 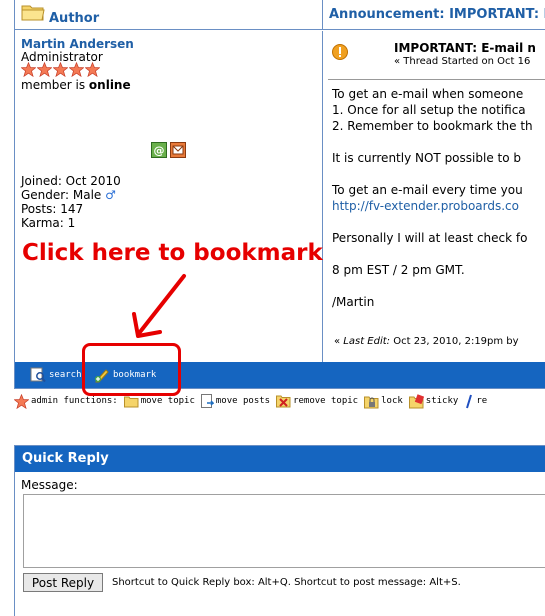 I want to click on last-edit-value: Oct 23, 2010, 2:19pm by, so click(x=454, y=341).